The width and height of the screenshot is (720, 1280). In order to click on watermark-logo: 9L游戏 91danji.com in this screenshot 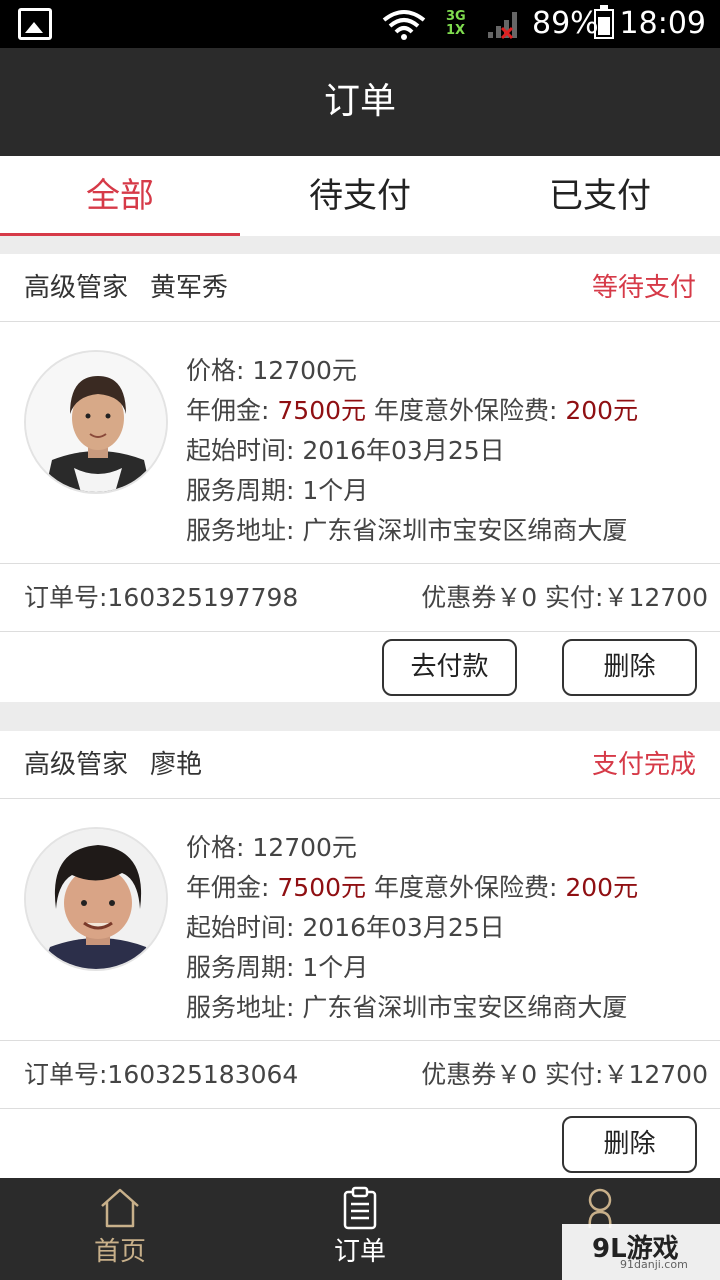, I will do `click(641, 1252)`.